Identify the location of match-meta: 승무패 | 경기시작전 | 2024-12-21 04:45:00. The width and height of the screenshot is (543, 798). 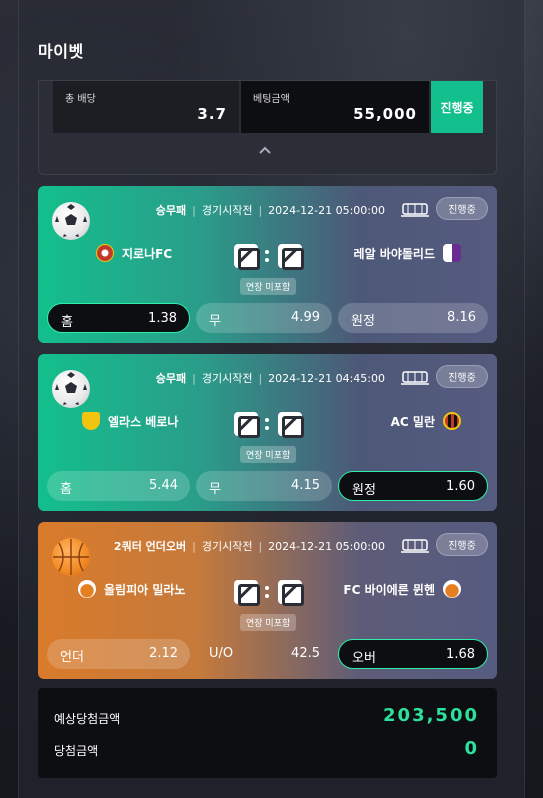
(270, 378).